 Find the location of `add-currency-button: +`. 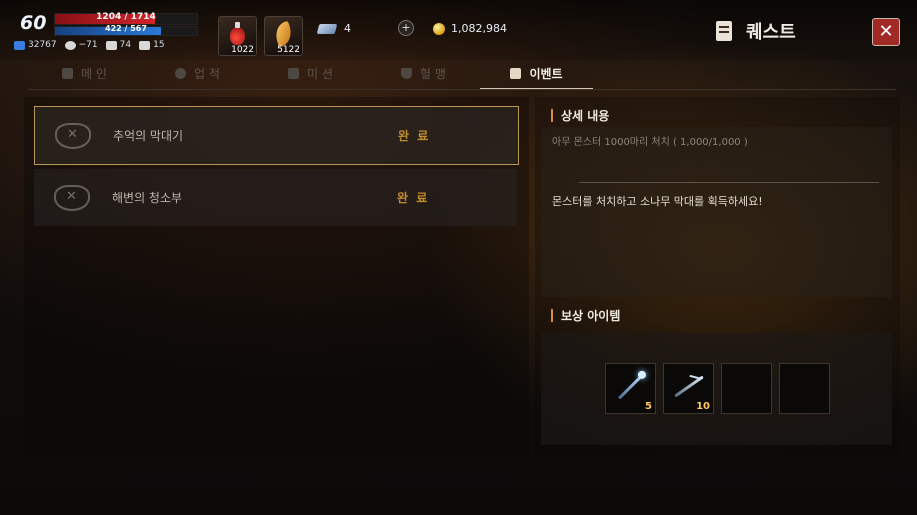

add-currency-button: + is located at coordinates (406, 28).